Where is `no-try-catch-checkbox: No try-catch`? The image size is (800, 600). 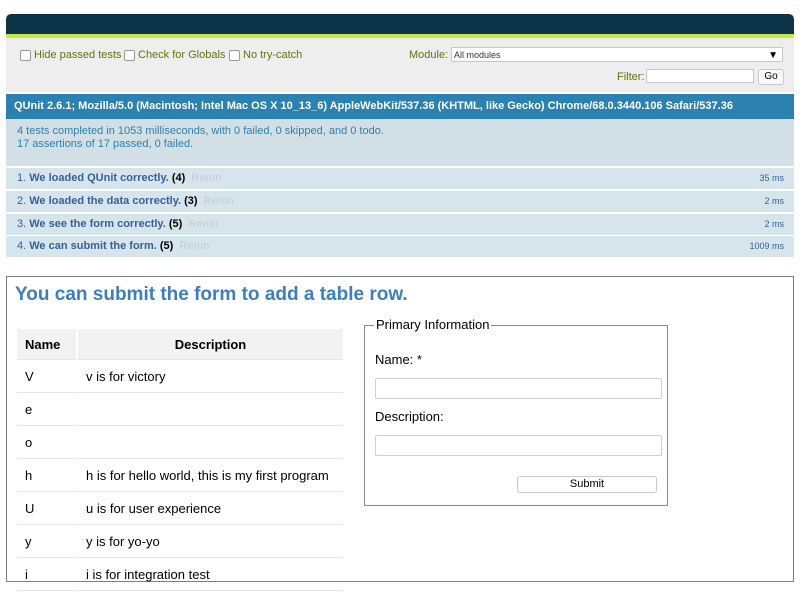 no-try-catch-checkbox: No try-catch is located at coordinates (265, 55).